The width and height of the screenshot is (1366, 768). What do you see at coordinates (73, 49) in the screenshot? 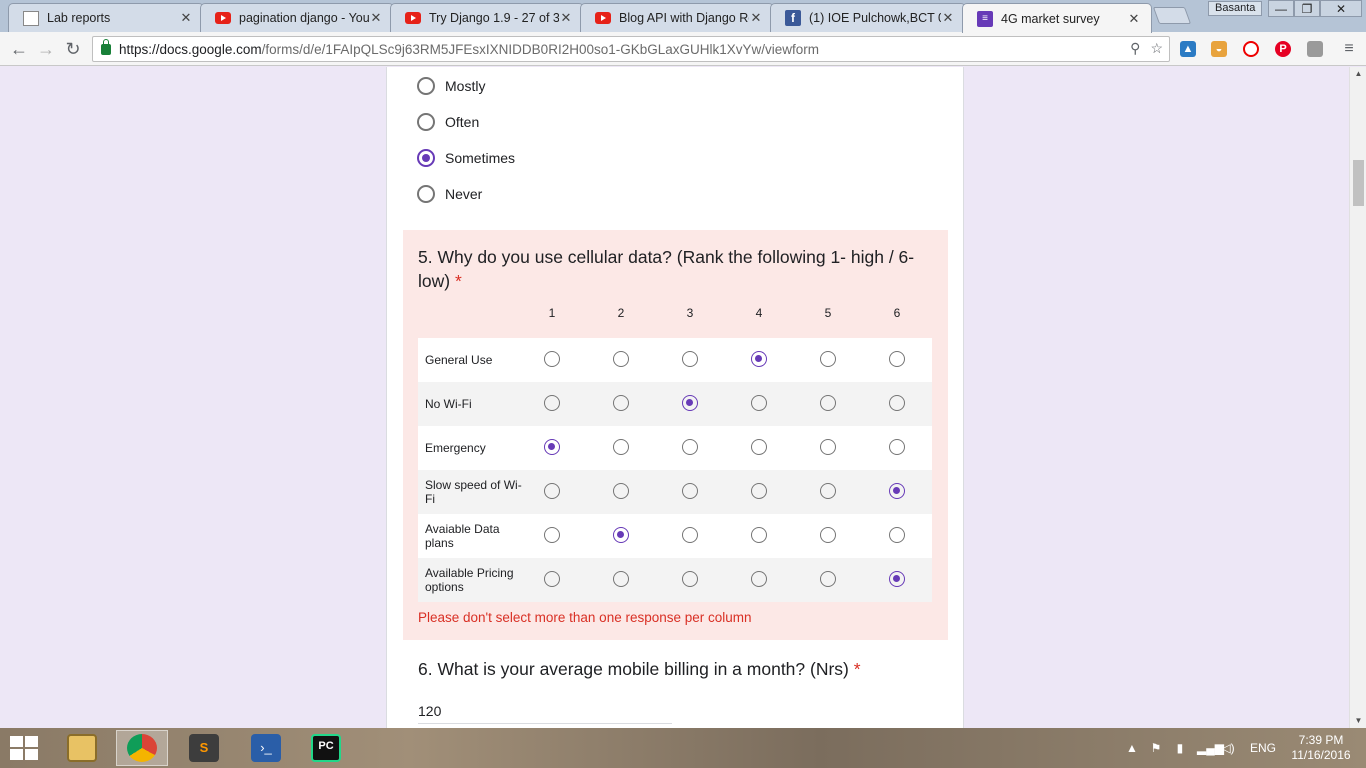
I see `reload-icon: ↻` at bounding box center [73, 49].